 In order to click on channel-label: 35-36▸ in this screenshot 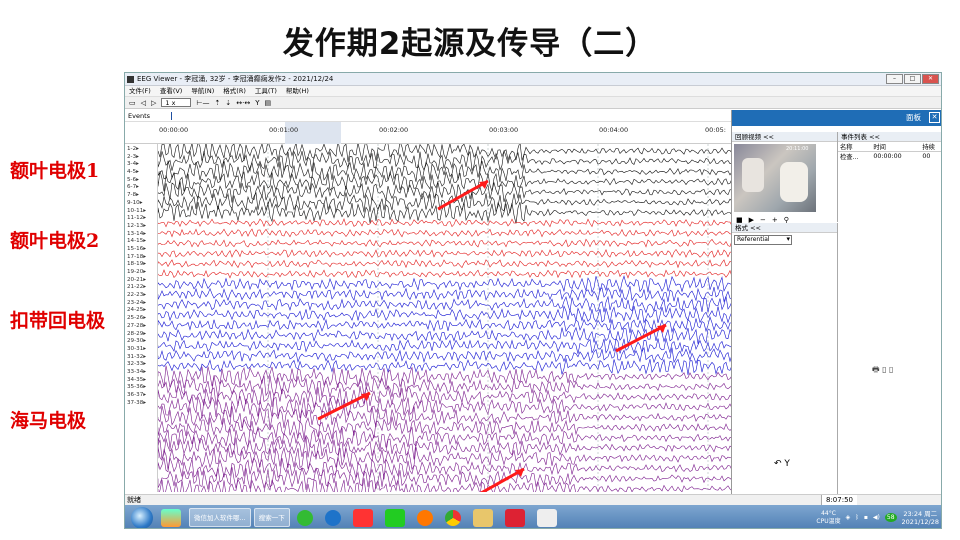, I will do `click(141, 388)`.